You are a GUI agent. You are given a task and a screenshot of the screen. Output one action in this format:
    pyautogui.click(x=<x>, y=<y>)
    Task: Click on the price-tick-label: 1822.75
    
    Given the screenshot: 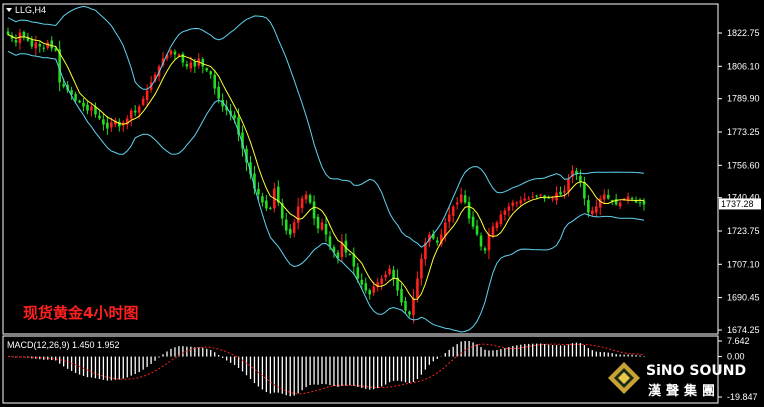 What is the action you would take?
    pyautogui.click(x=743, y=33)
    